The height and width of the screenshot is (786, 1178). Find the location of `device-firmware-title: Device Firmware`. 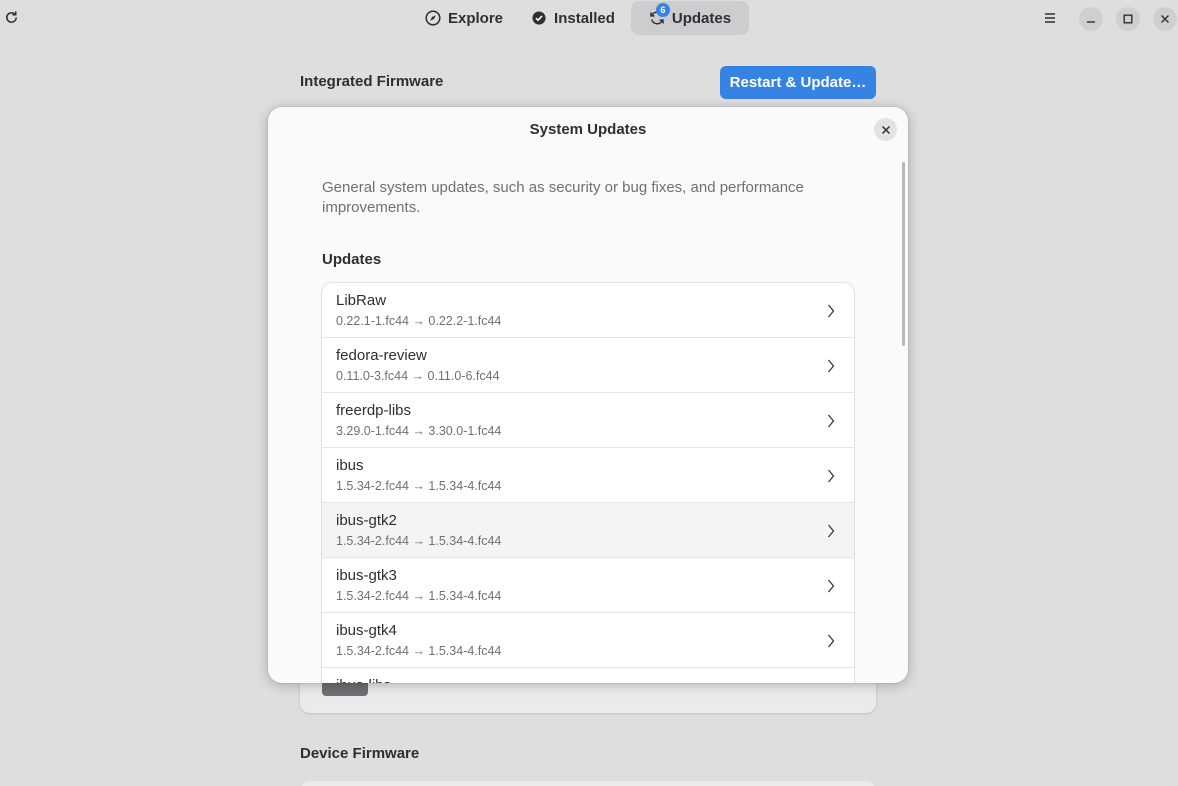

device-firmware-title: Device Firmware is located at coordinates (360, 753).